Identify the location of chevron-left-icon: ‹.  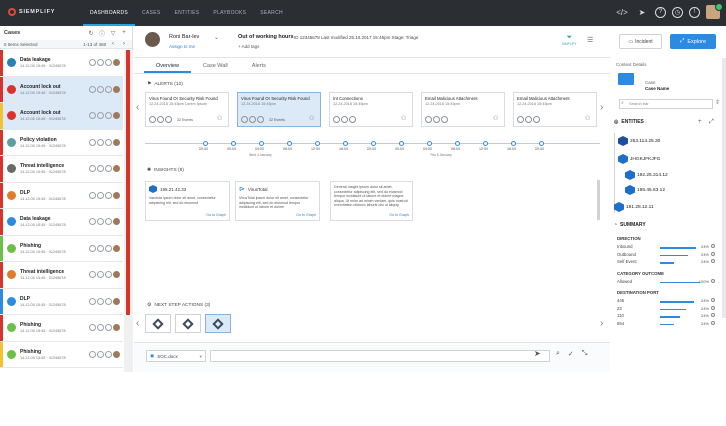
(113, 44).